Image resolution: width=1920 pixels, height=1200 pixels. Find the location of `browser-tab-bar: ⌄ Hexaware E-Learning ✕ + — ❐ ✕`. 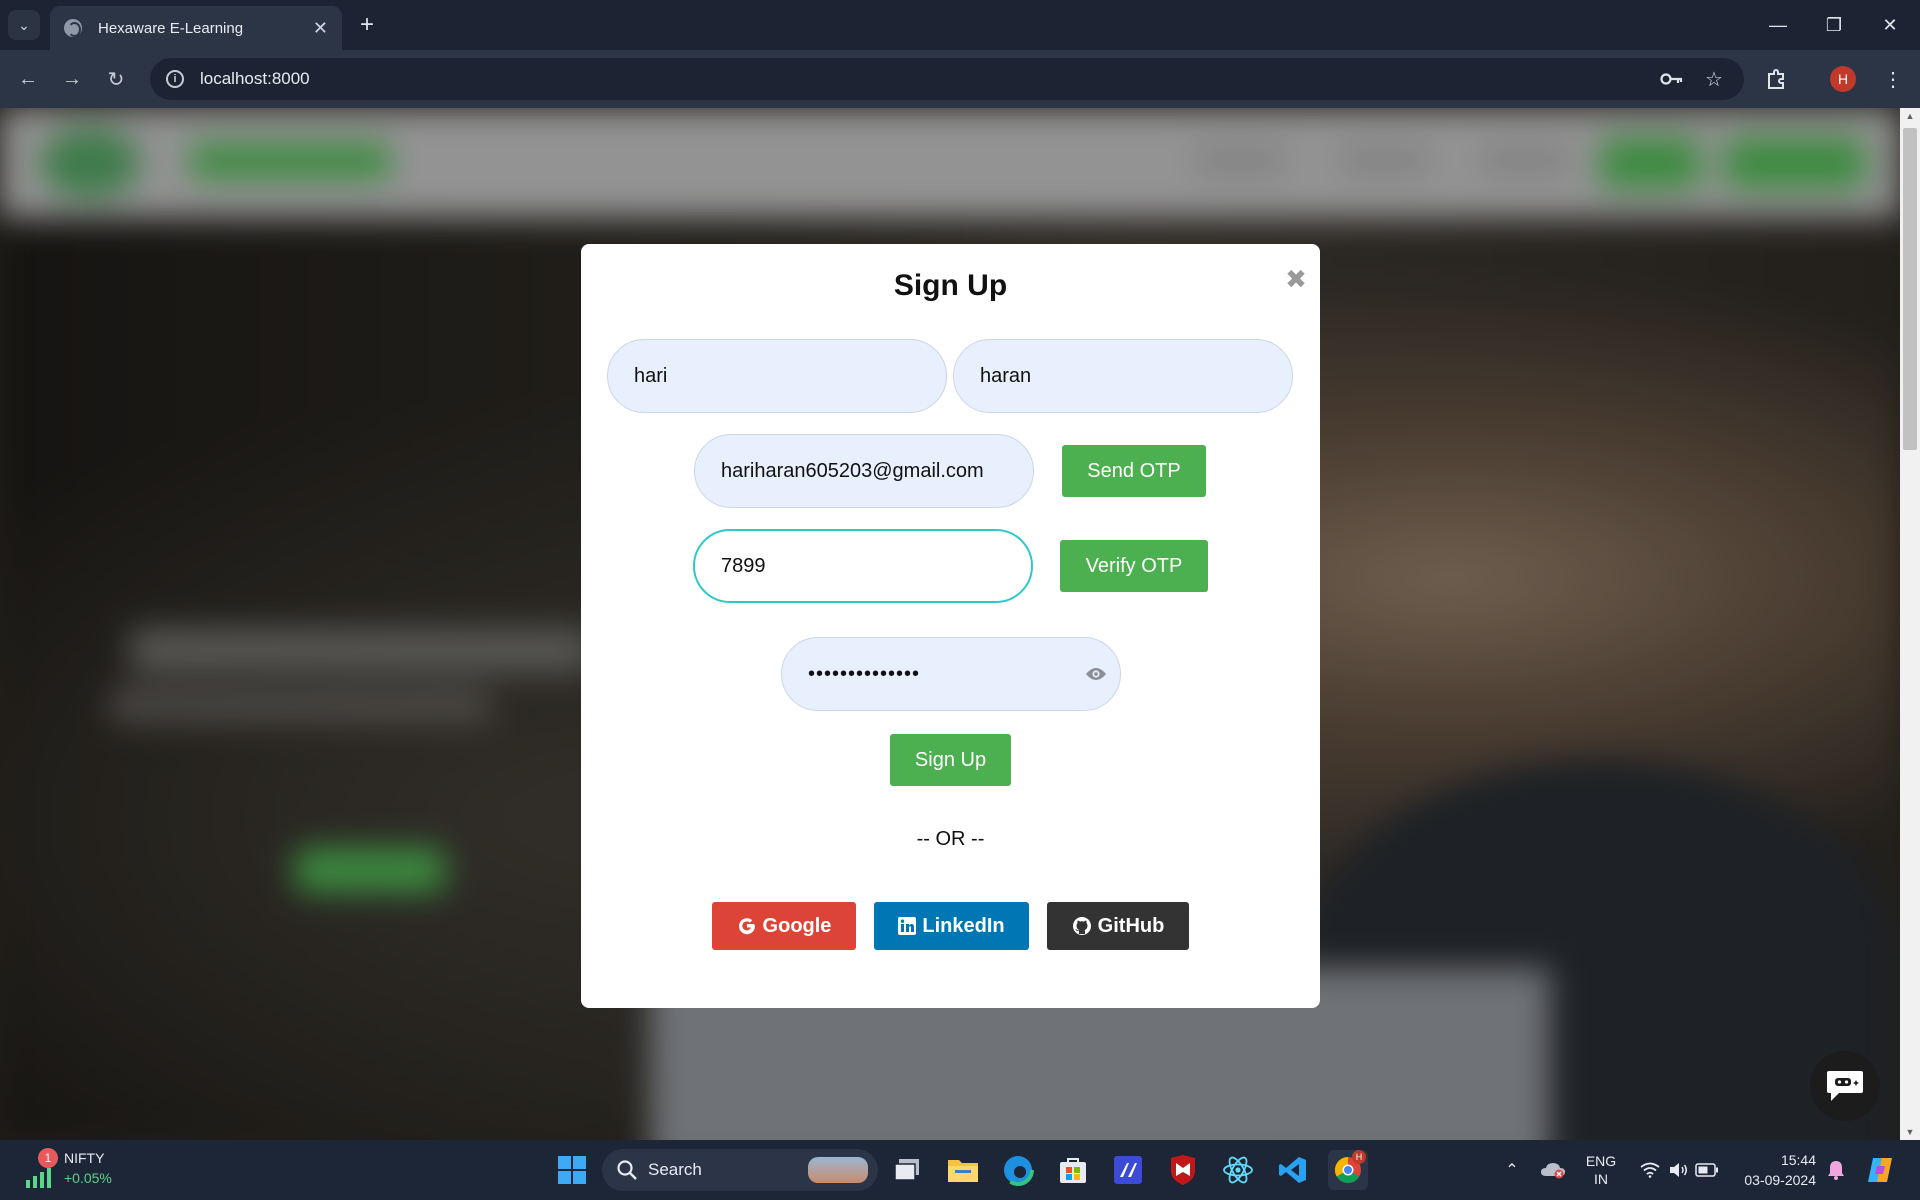

browser-tab-bar: ⌄ Hexaware E-Learning ✕ + — ❐ ✕ is located at coordinates (960, 25).